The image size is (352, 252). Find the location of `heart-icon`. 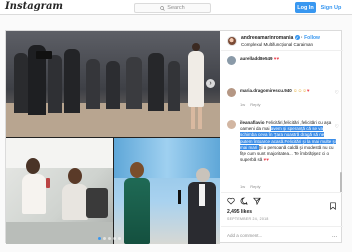

heart-icon is located at coordinates (231, 201).